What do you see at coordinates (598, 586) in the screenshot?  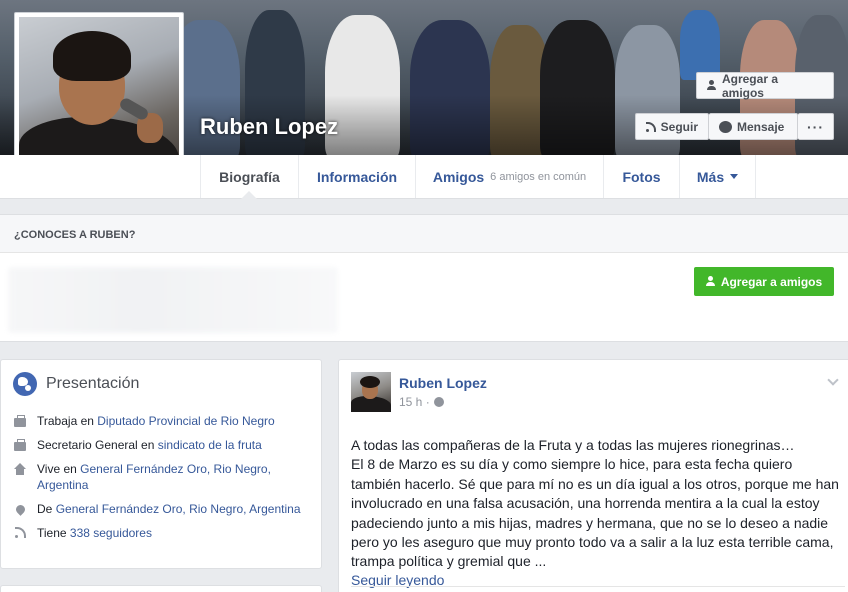 I see `post-divider` at bounding box center [598, 586].